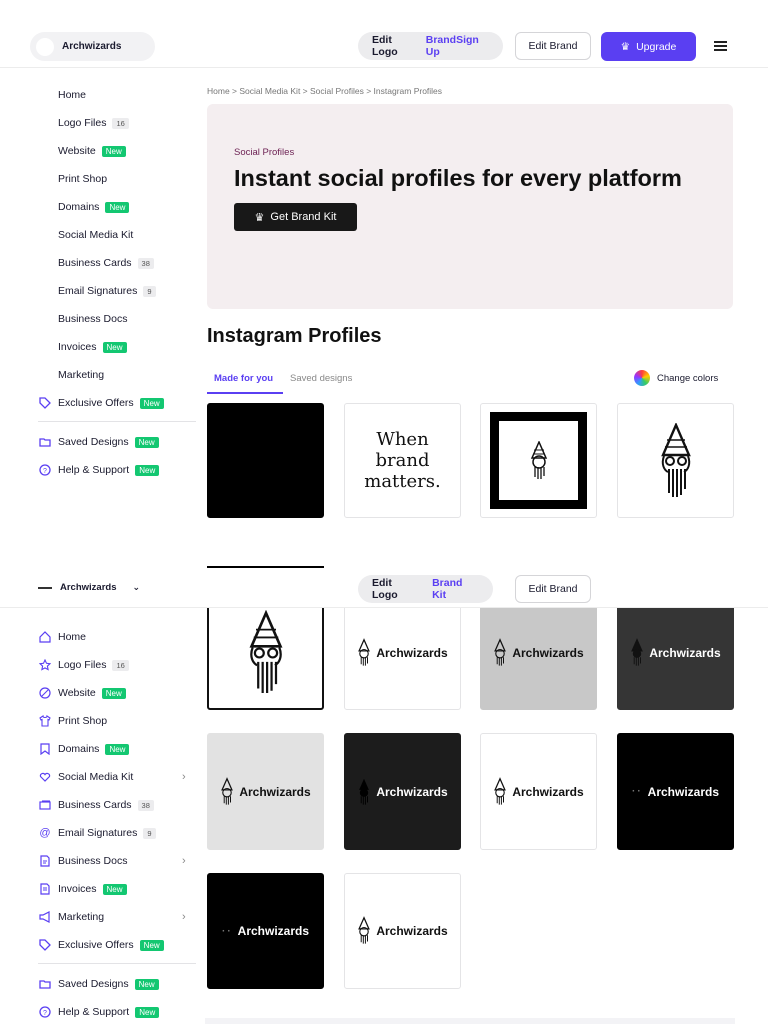 The image size is (768, 1026). I want to click on framed-logo, so click(538, 460).